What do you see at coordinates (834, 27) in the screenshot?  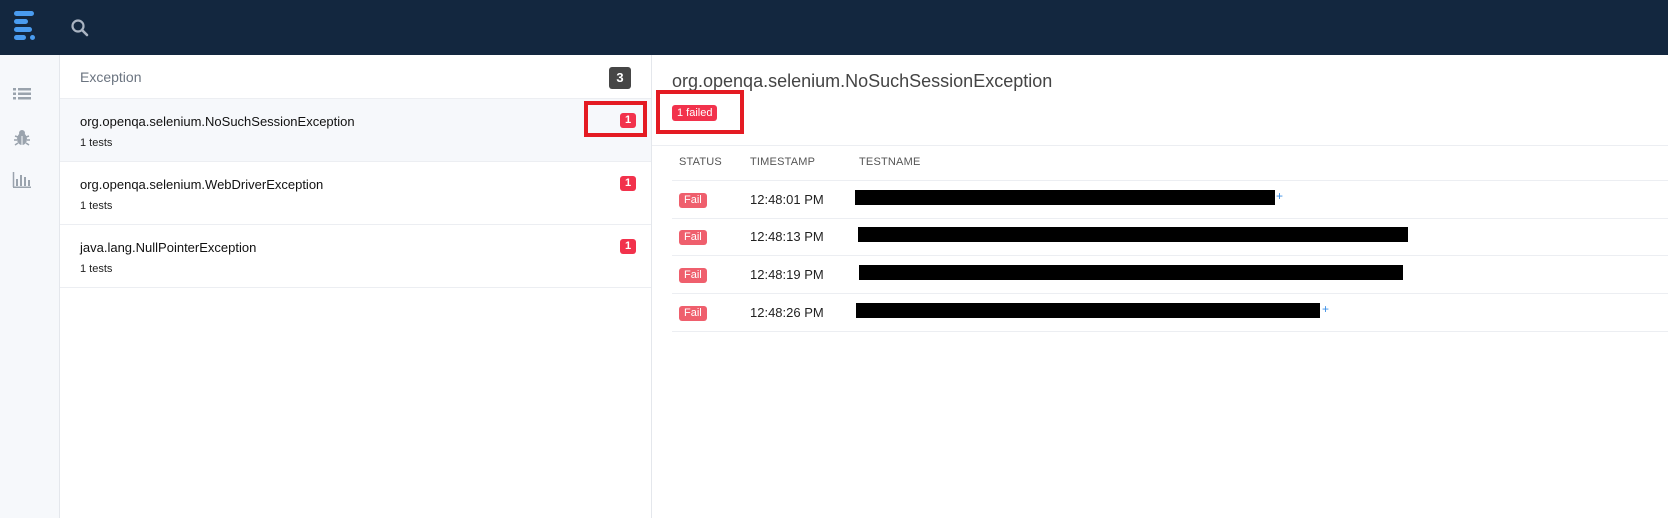 I see `top-navbar` at bounding box center [834, 27].